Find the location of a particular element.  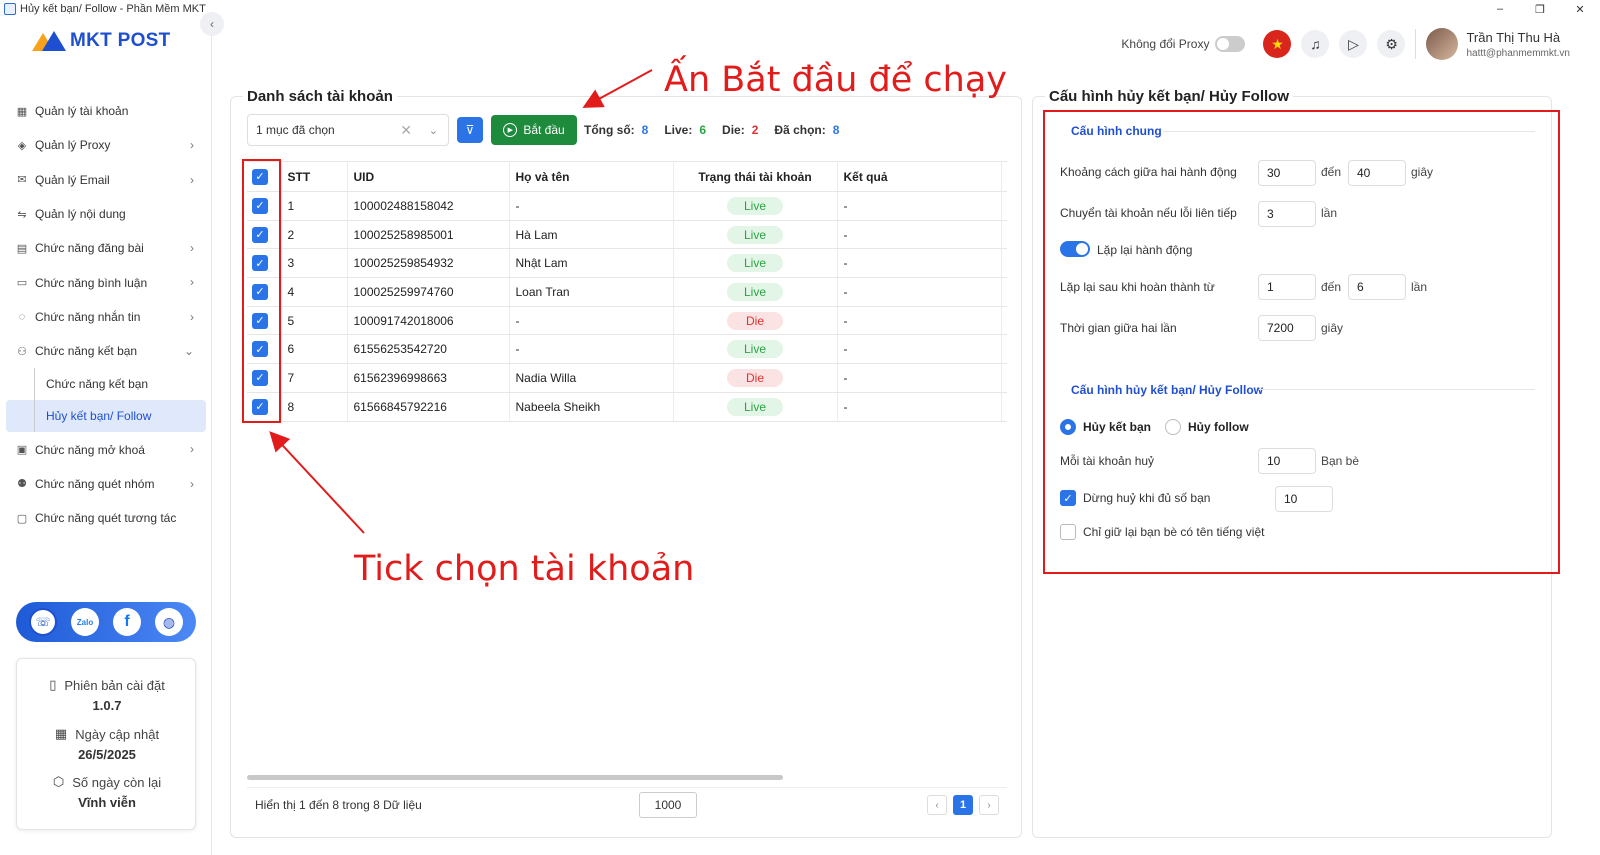

proxy-toggle is located at coordinates (1230, 44).